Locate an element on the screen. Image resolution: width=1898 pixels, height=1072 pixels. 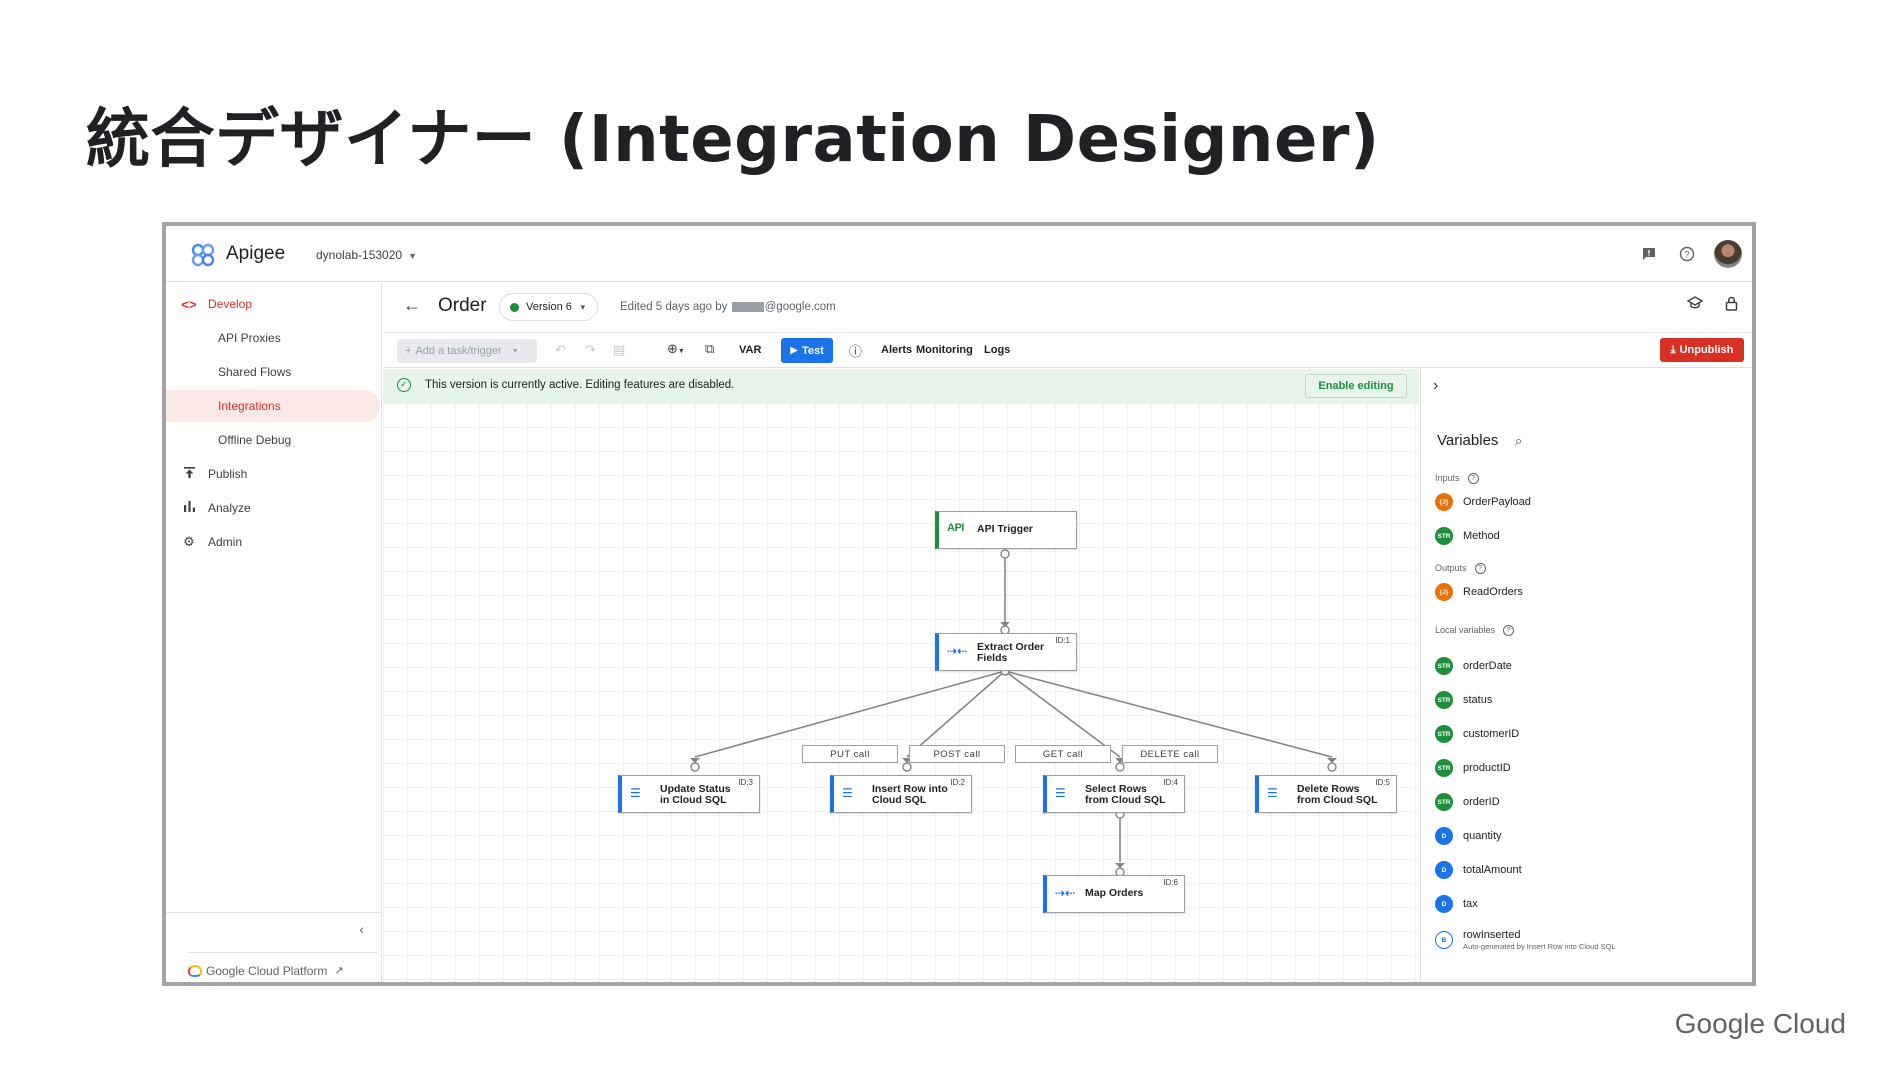
sidebar-item-label: Admin is located at coordinates (225, 542).